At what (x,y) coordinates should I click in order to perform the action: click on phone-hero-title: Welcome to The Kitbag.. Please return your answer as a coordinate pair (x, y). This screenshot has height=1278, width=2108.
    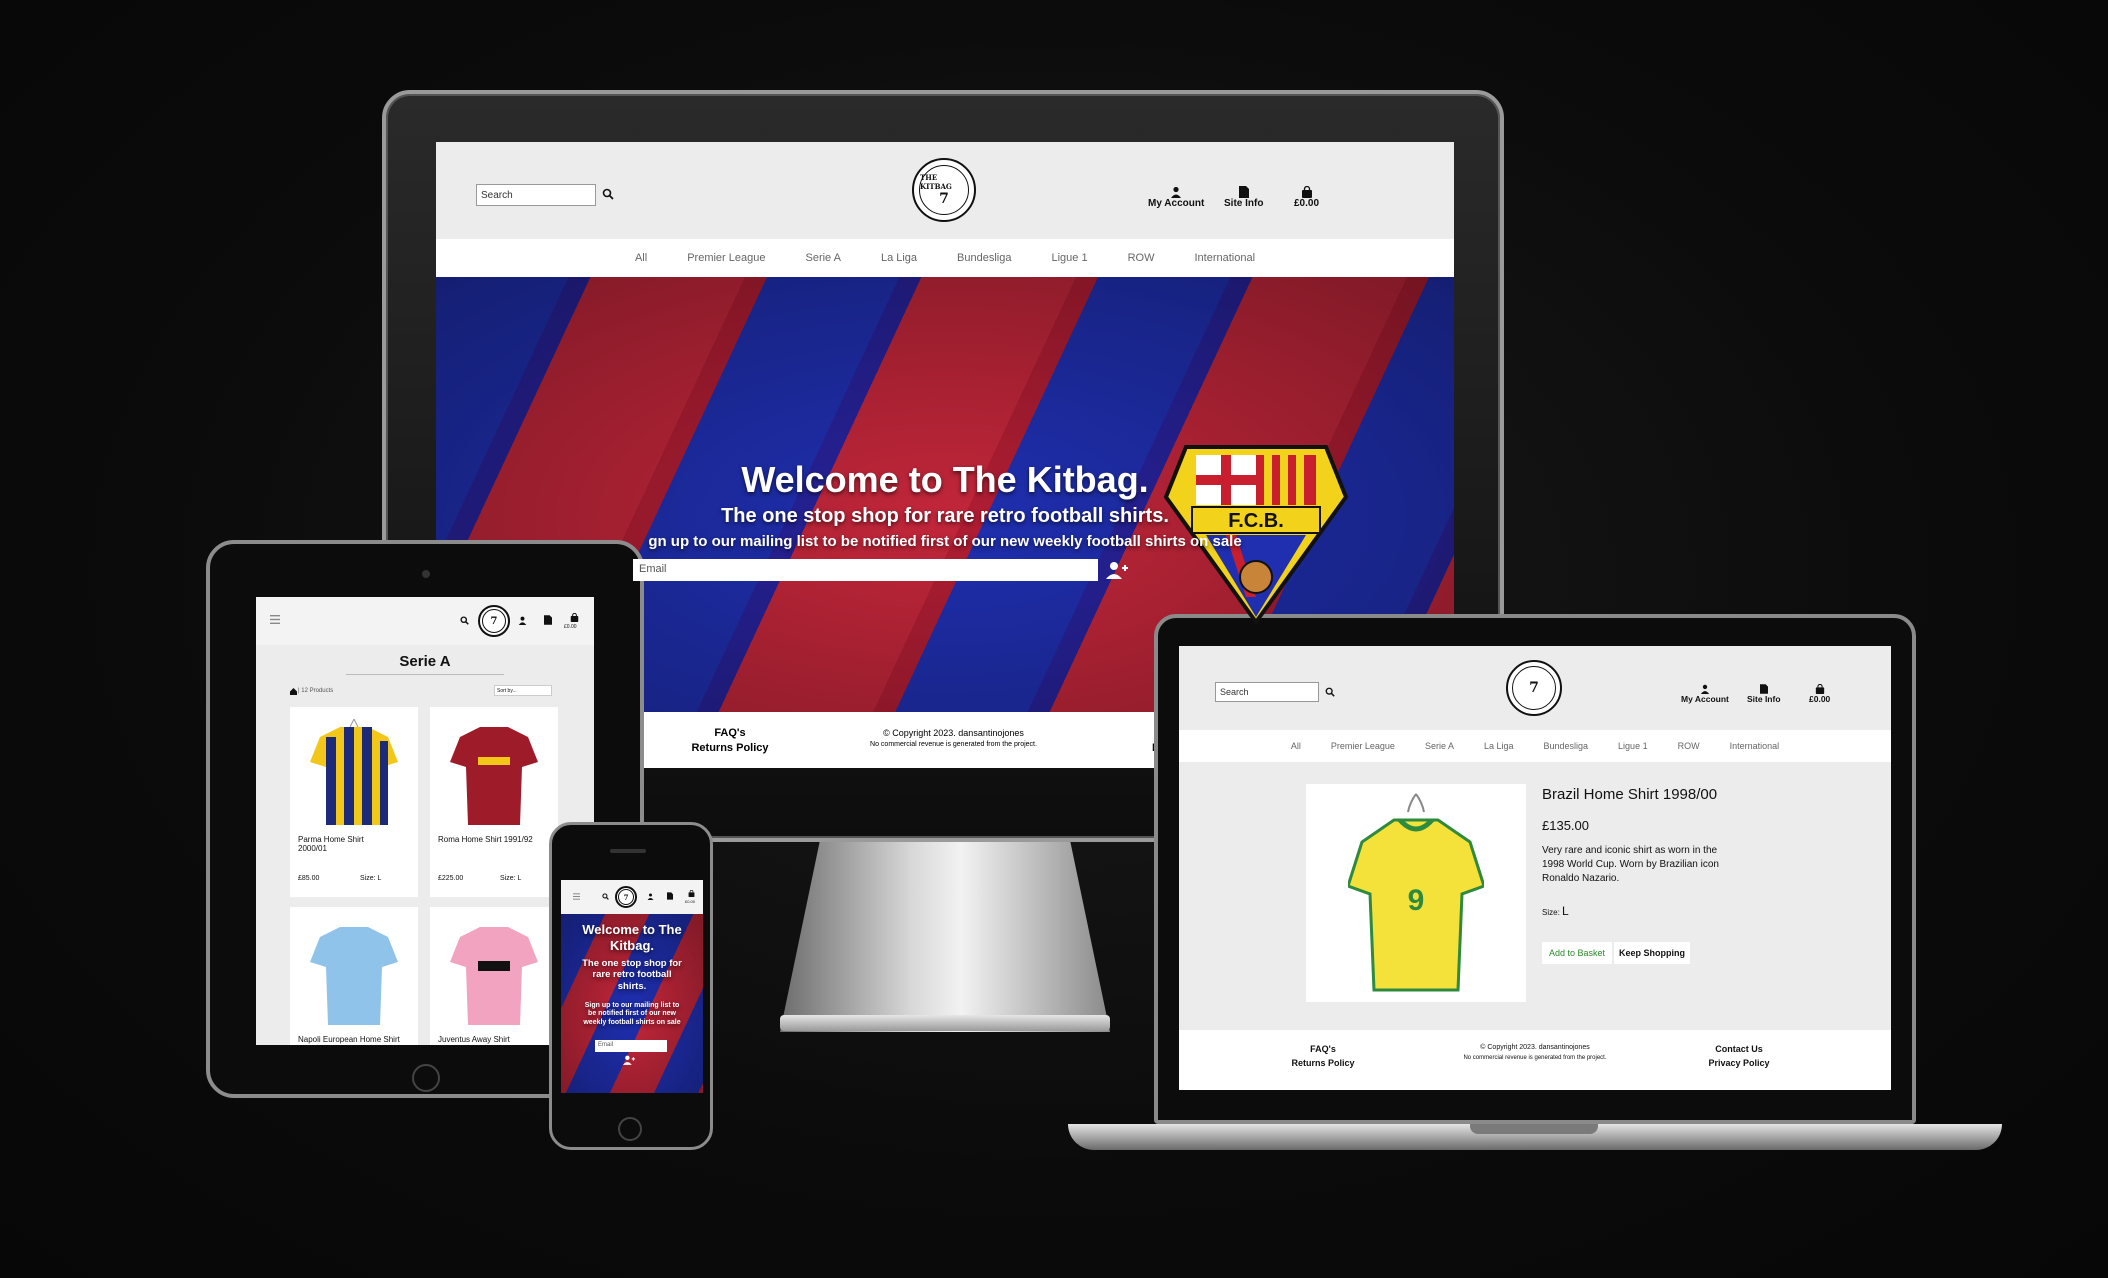
    Looking at the image, I should click on (632, 937).